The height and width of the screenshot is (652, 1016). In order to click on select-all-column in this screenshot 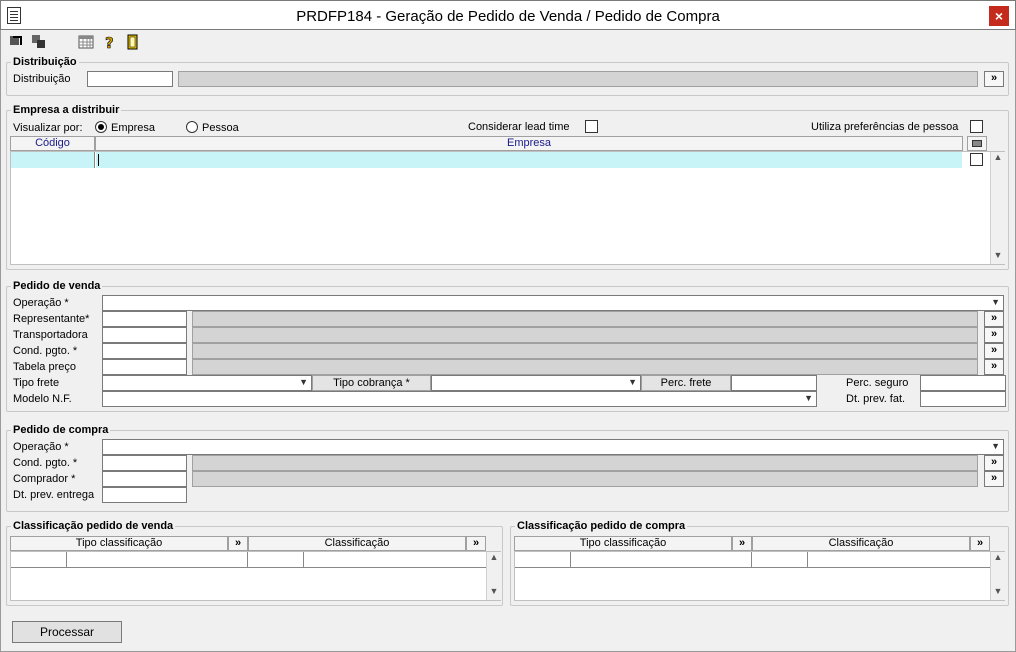, I will do `click(977, 143)`.